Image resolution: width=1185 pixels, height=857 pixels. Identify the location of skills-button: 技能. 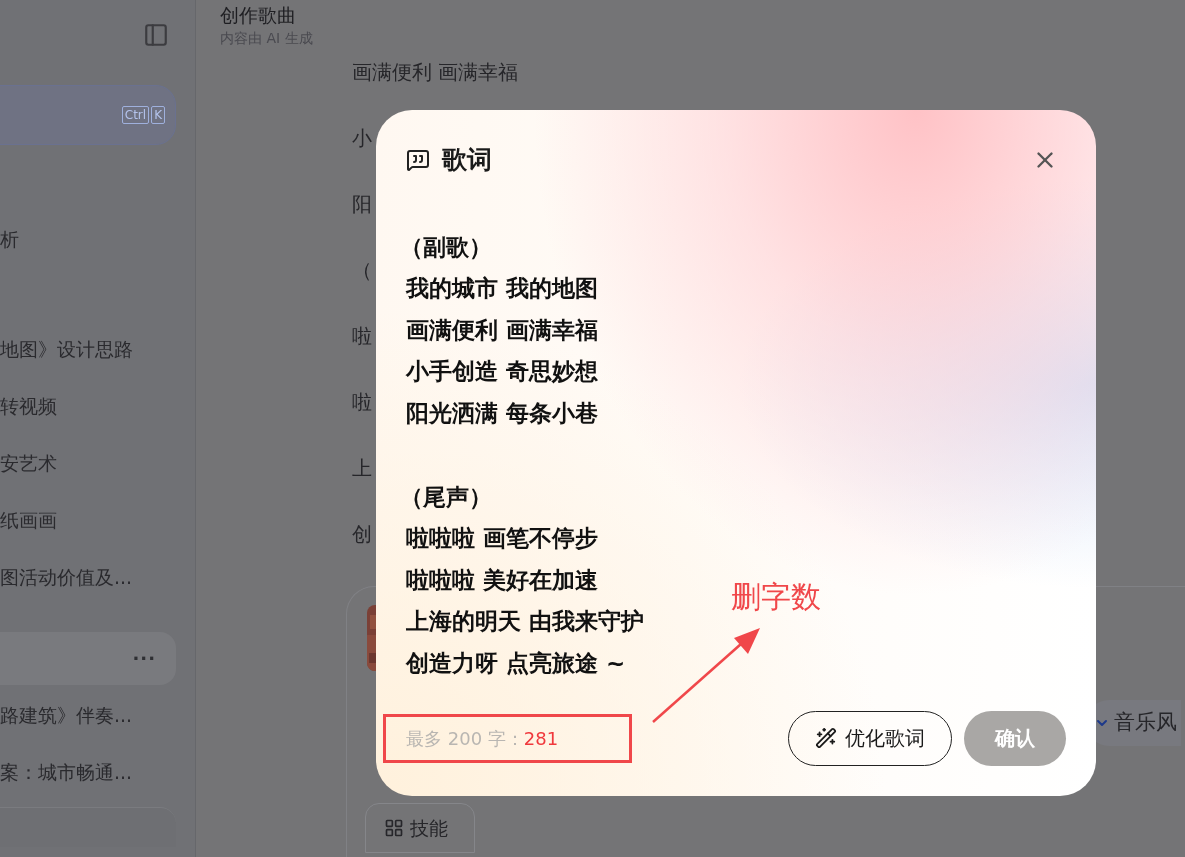
(420, 828).